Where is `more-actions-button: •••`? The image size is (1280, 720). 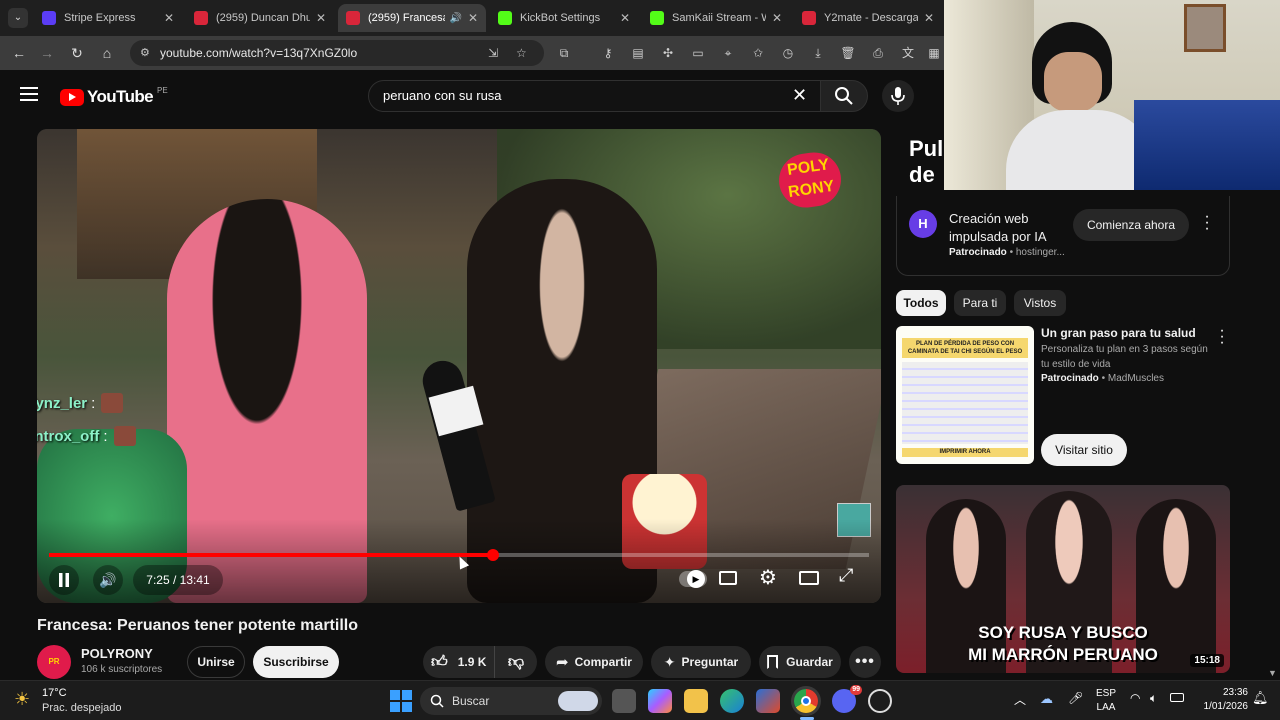
more-actions-button: ••• is located at coordinates (865, 662).